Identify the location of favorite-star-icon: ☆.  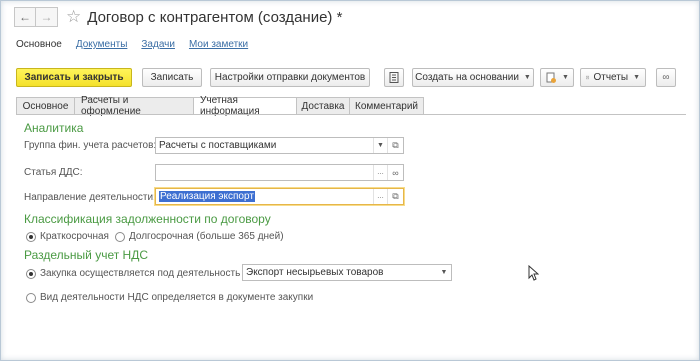
(73, 17).